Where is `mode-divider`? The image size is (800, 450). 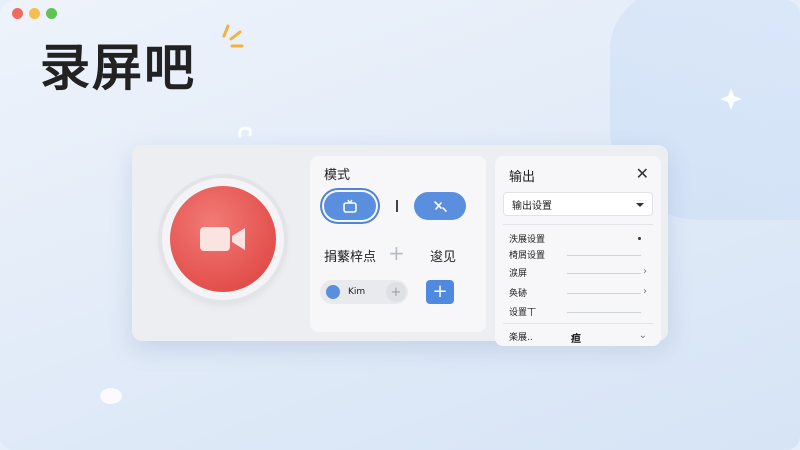 mode-divider is located at coordinates (397, 206).